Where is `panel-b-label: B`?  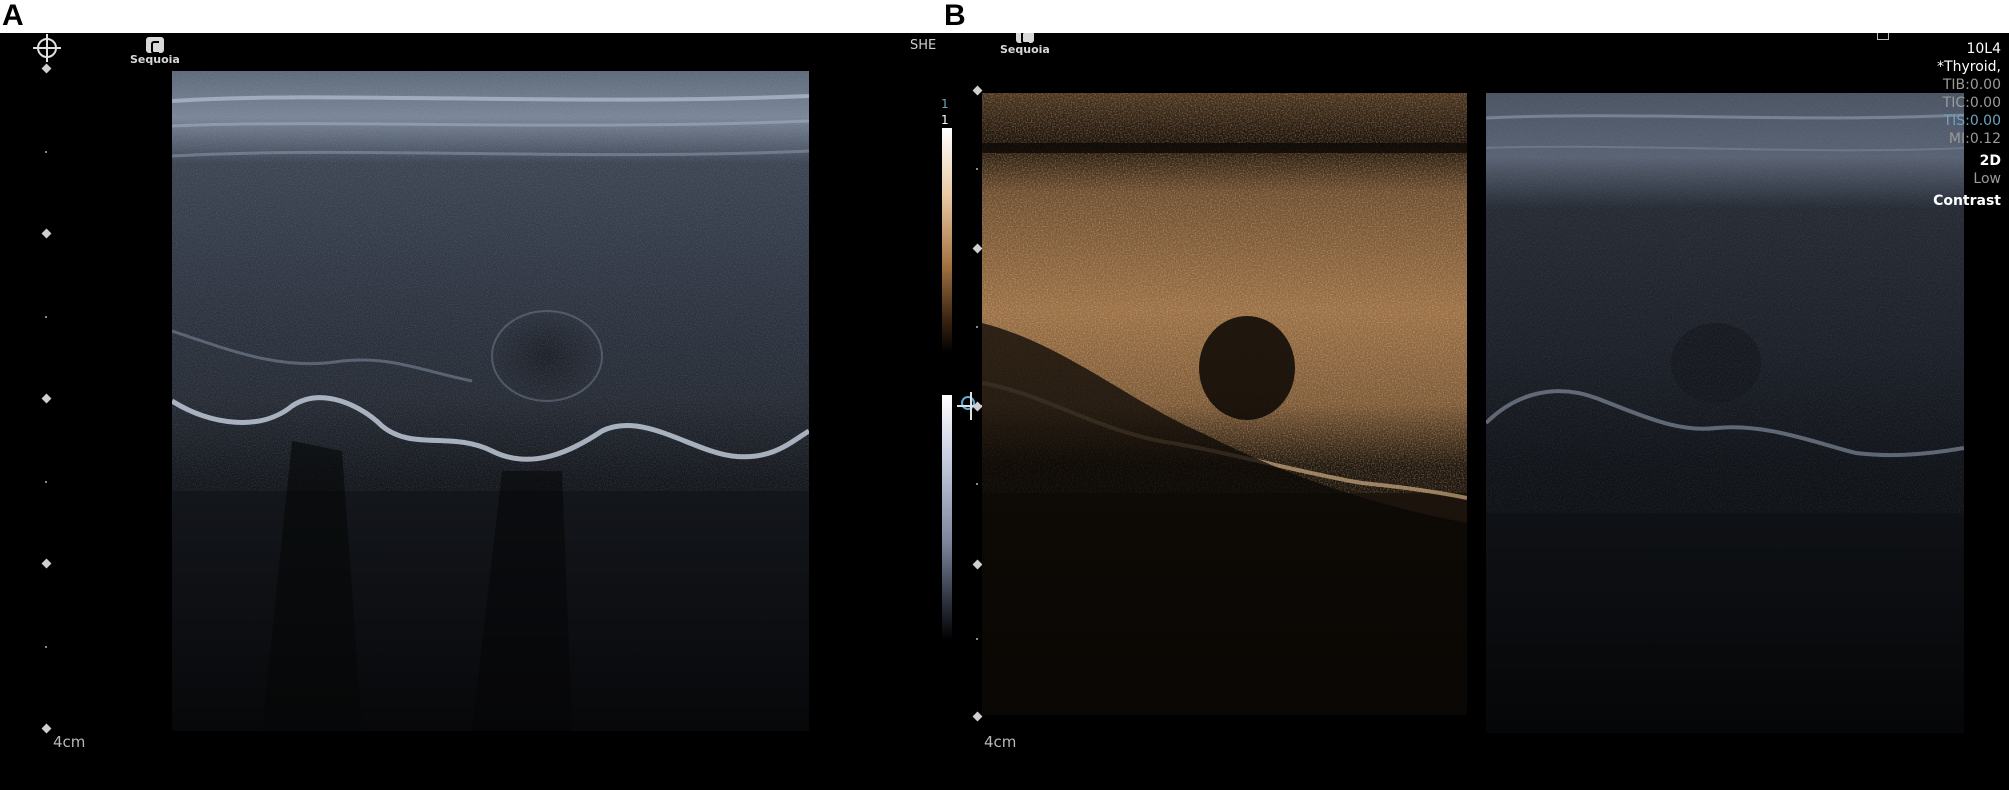 panel-b-label: B is located at coordinates (955, 16).